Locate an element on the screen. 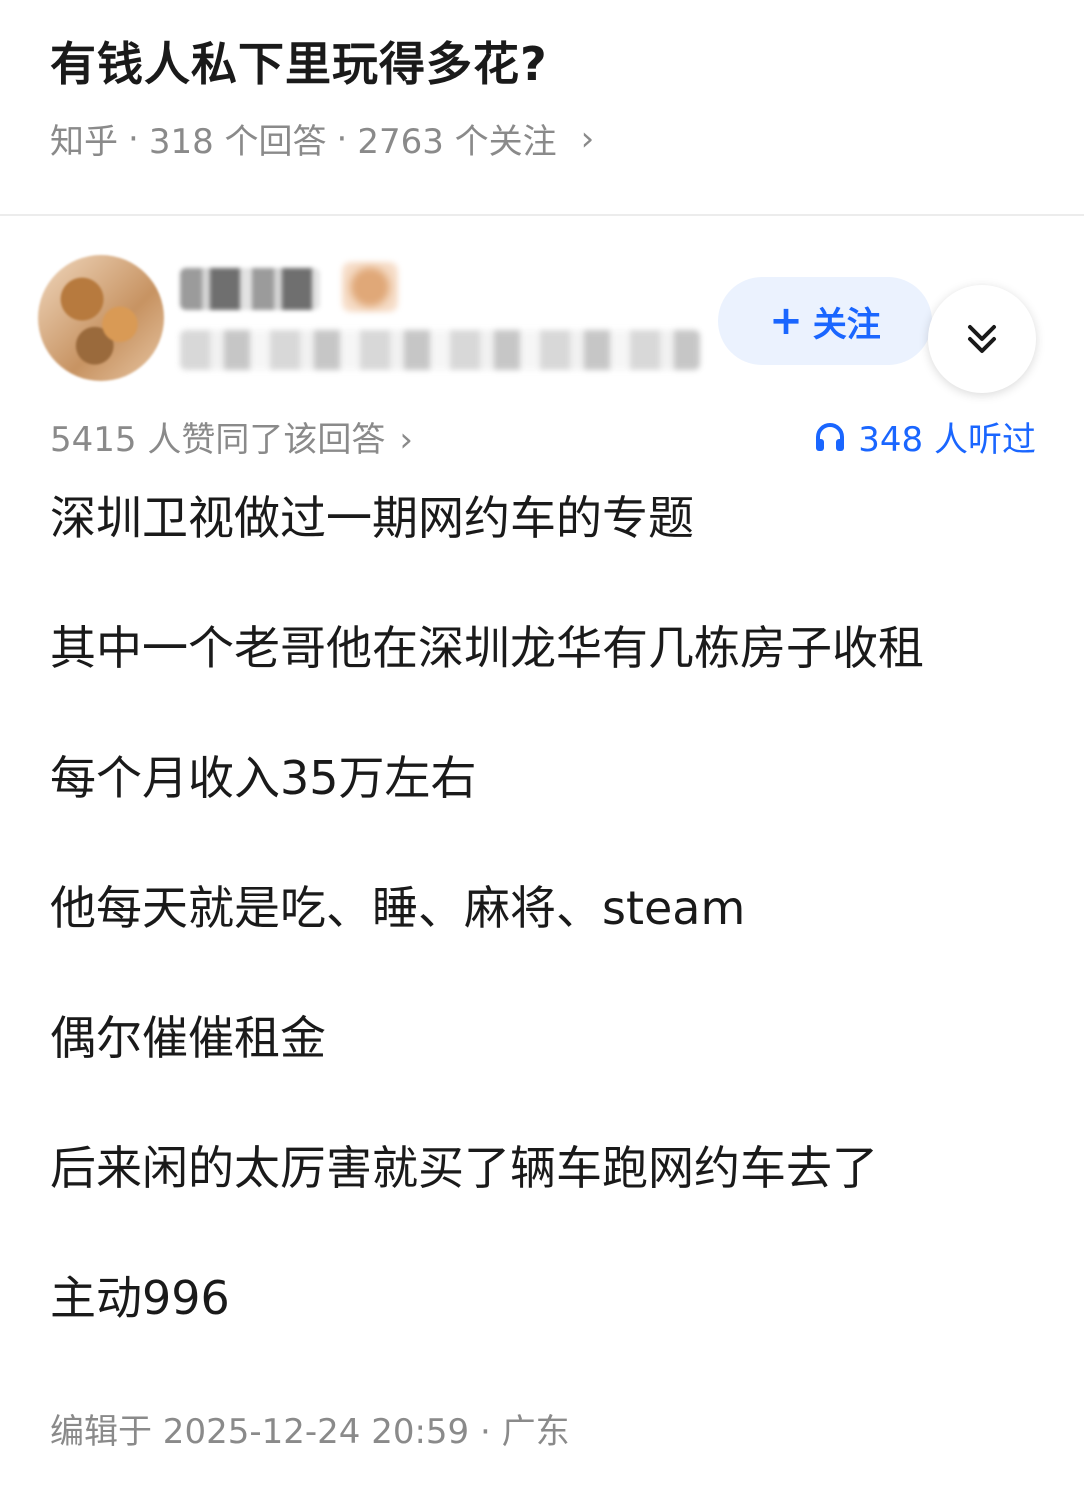 The width and height of the screenshot is (1084, 1489). follower-count: 2763 个关注 is located at coordinates (457, 142).